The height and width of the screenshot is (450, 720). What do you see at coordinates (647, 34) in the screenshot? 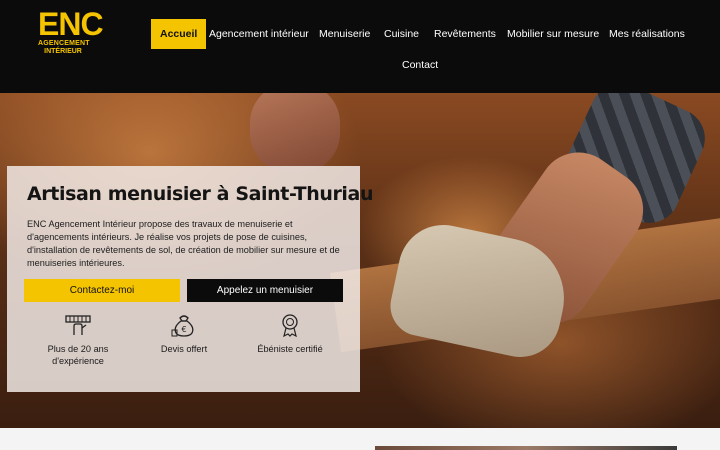
I see `nav-item-realisations: Mes réalisations` at bounding box center [647, 34].